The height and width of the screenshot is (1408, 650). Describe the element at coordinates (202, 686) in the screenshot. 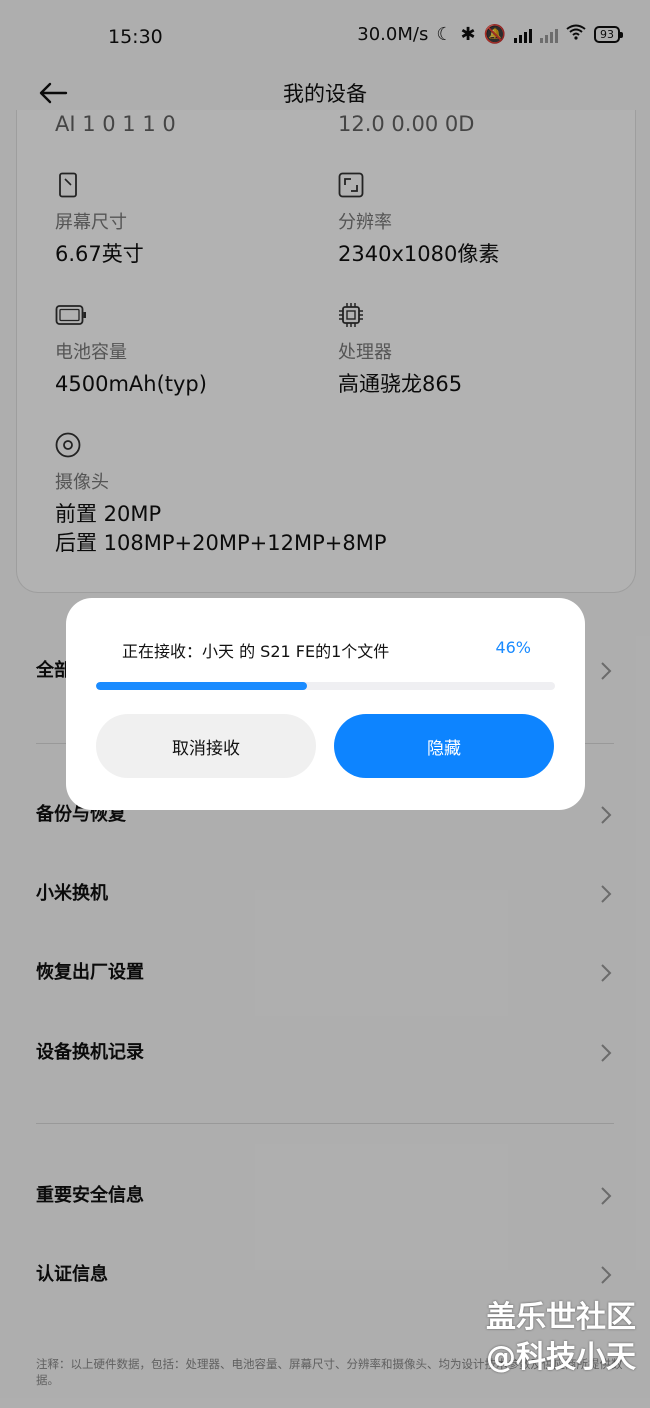

I see `progress-fill` at that location.